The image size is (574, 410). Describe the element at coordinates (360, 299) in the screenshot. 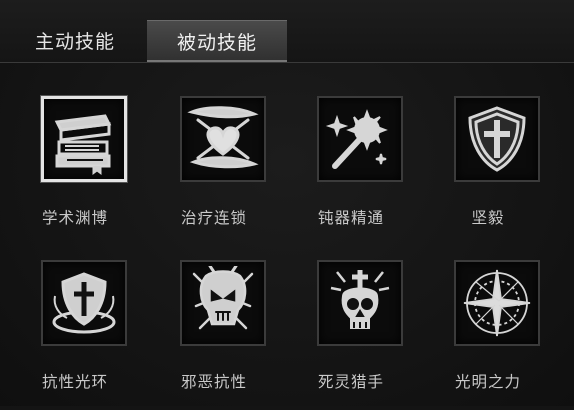

I see `skull-cross-icon` at that location.